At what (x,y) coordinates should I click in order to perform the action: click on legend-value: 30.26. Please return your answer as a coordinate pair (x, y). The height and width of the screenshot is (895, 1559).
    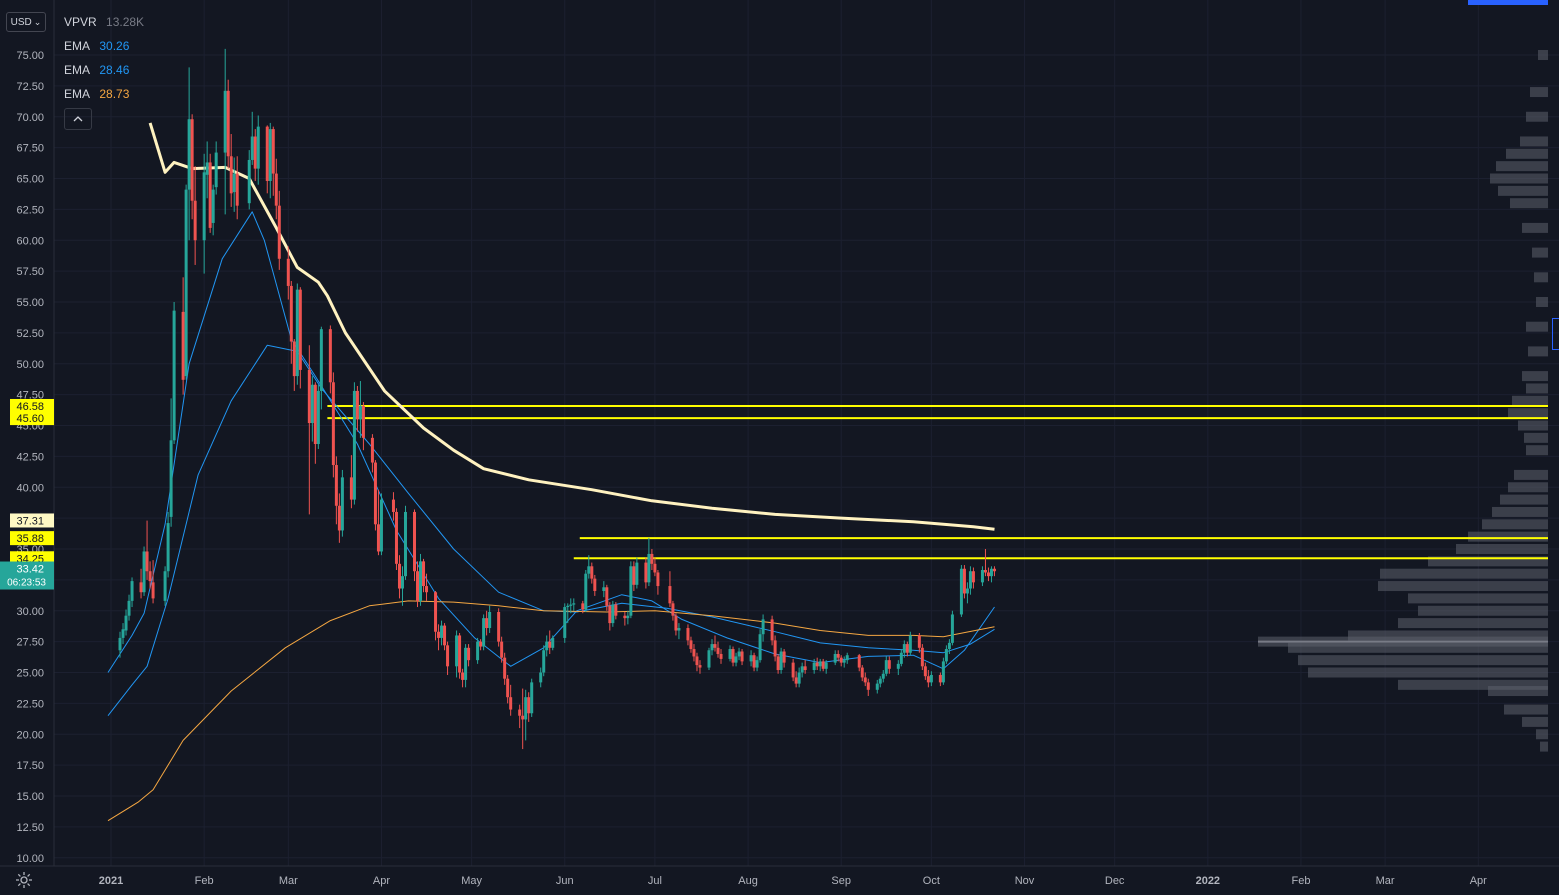
    Looking at the image, I should click on (114, 46).